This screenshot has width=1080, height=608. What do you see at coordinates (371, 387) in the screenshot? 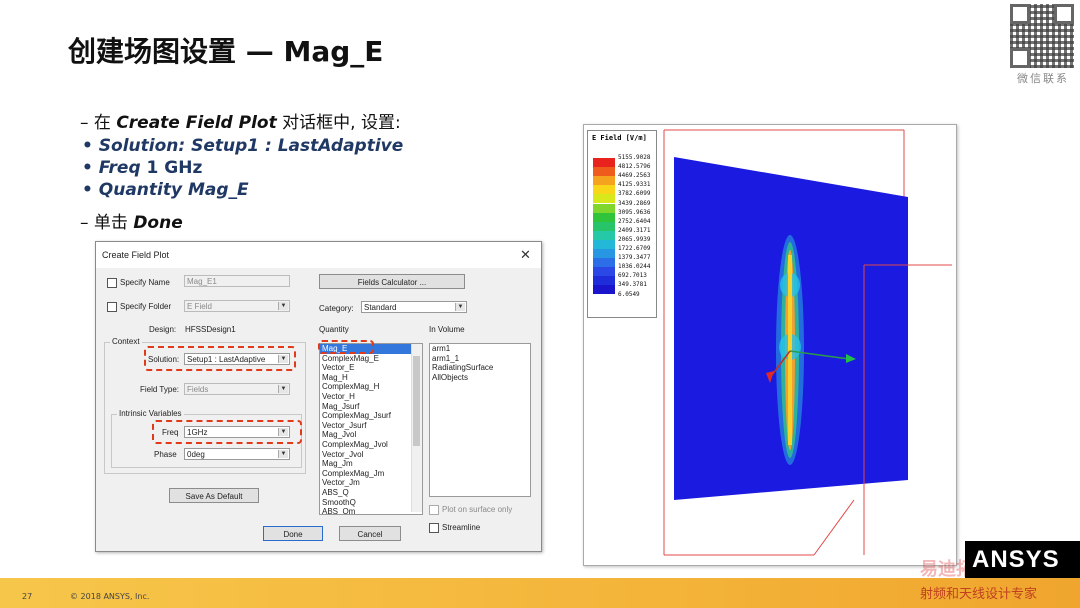
I see `quantity-list-item: ComplexMag_H` at bounding box center [371, 387].